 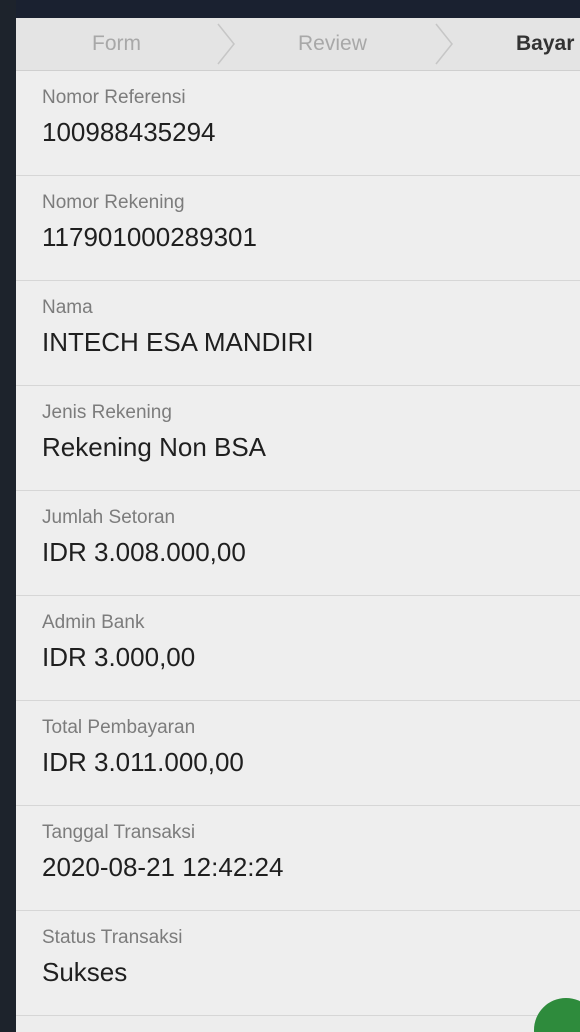 I want to click on step-indicator: Form Review Bayar, so click(x=298, y=44).